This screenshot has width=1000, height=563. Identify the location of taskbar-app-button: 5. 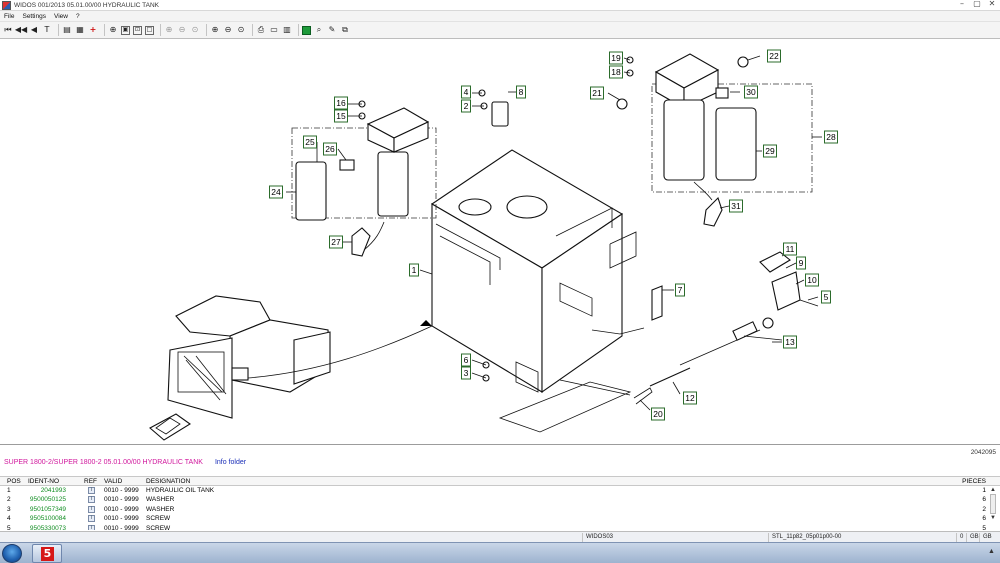
(47, 553).